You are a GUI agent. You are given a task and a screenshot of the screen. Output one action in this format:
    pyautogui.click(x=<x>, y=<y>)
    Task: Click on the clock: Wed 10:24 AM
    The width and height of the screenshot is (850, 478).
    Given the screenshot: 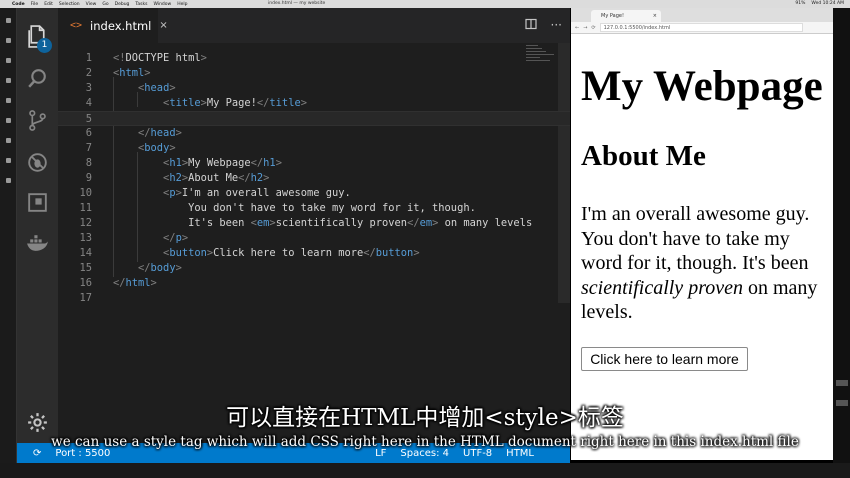 What is the action you would take?
    pyautogui.click(x=827, y=3)
    